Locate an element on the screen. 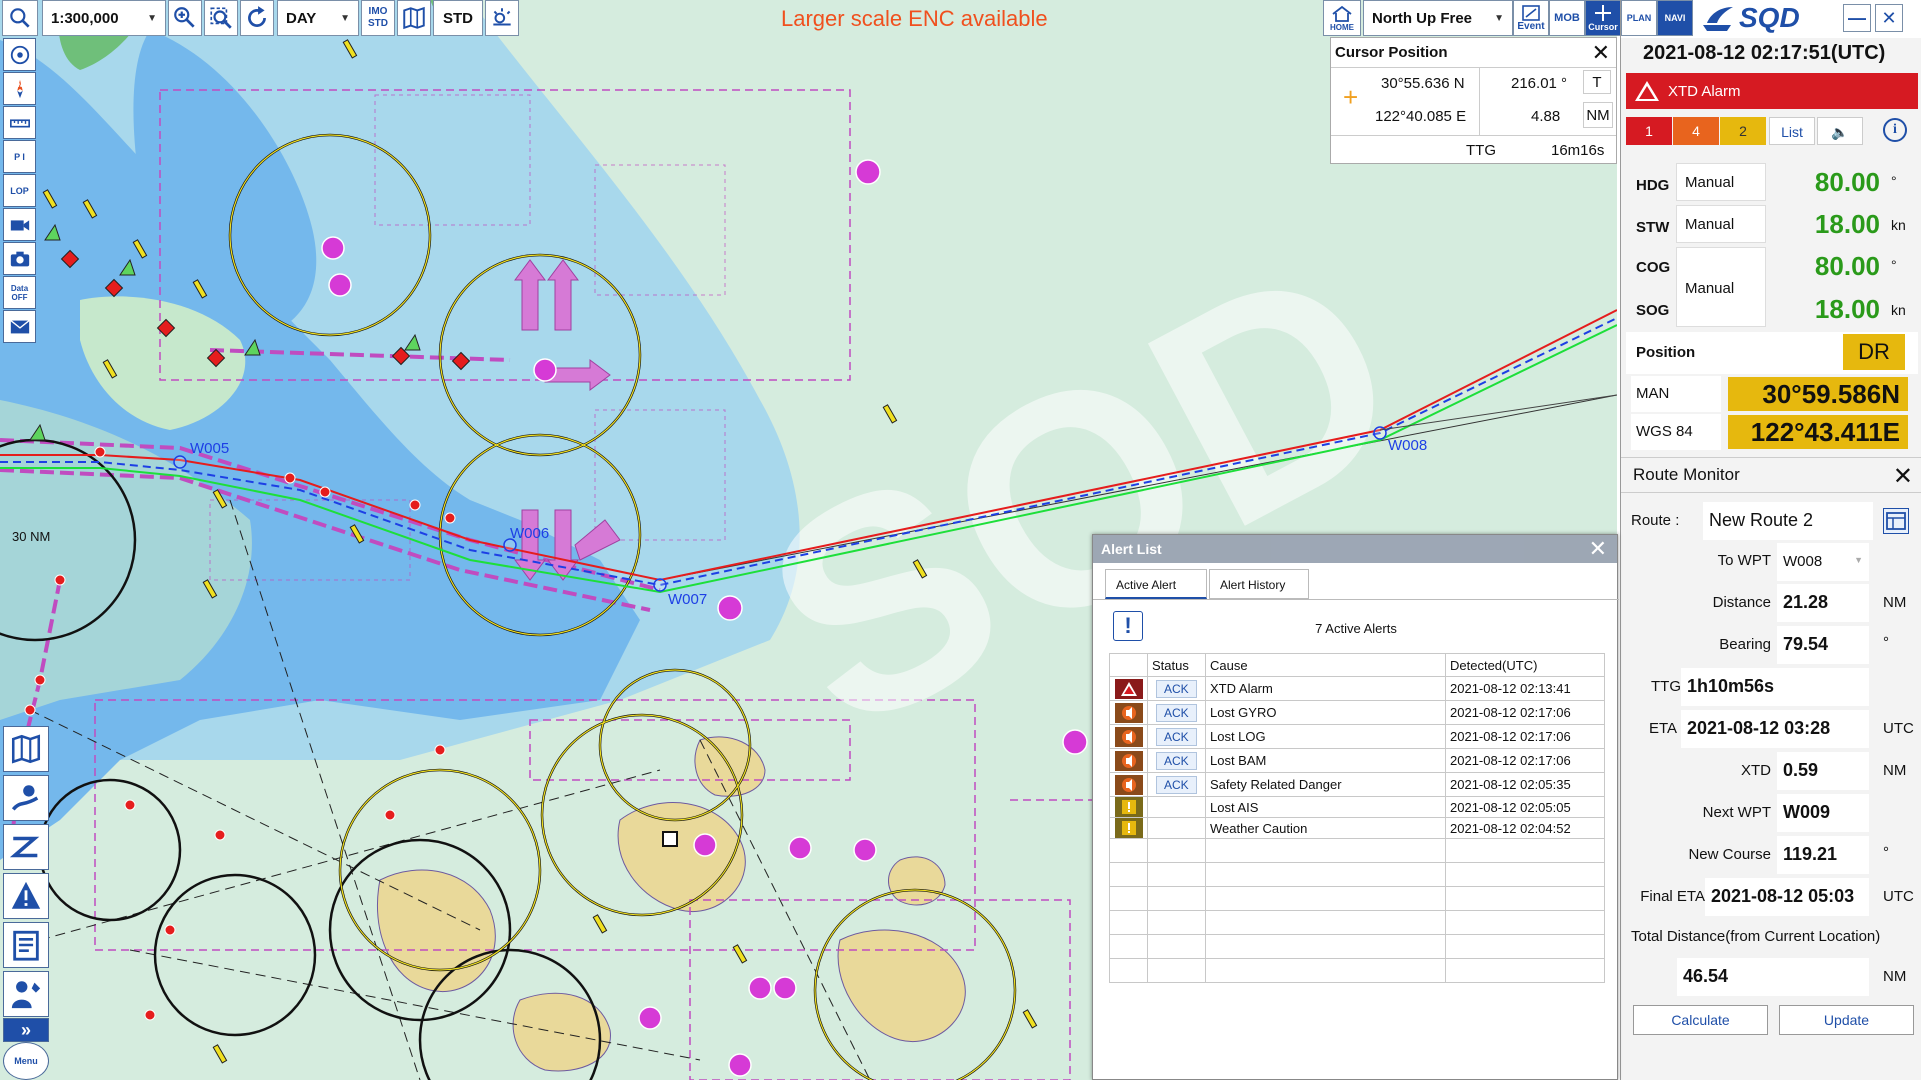  zoom-search-button is located at coordinates (20, 18).